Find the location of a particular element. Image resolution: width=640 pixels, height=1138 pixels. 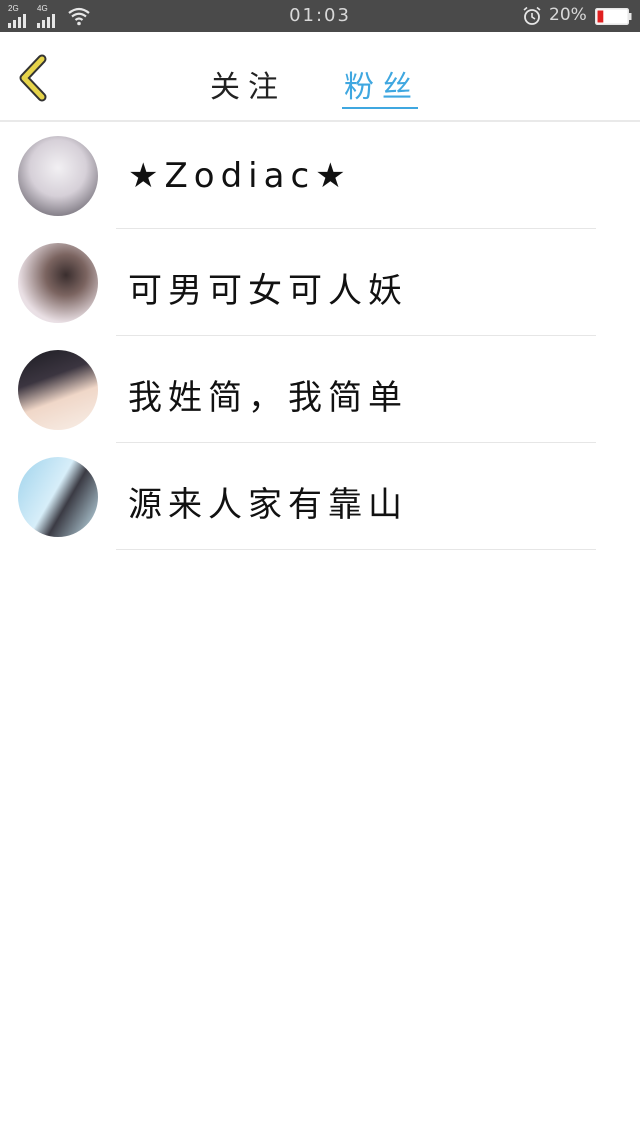

fan-row: 可男可女可人妖 is located at coordinates (320, 282).